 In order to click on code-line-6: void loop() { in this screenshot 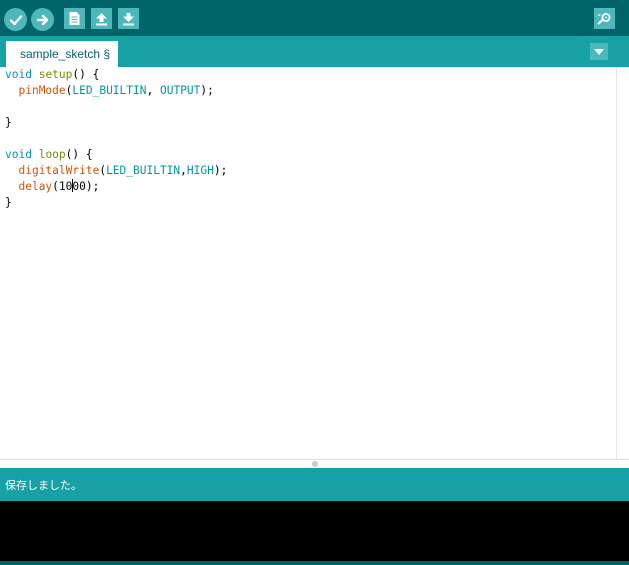, I will do `click(49, 155)`.